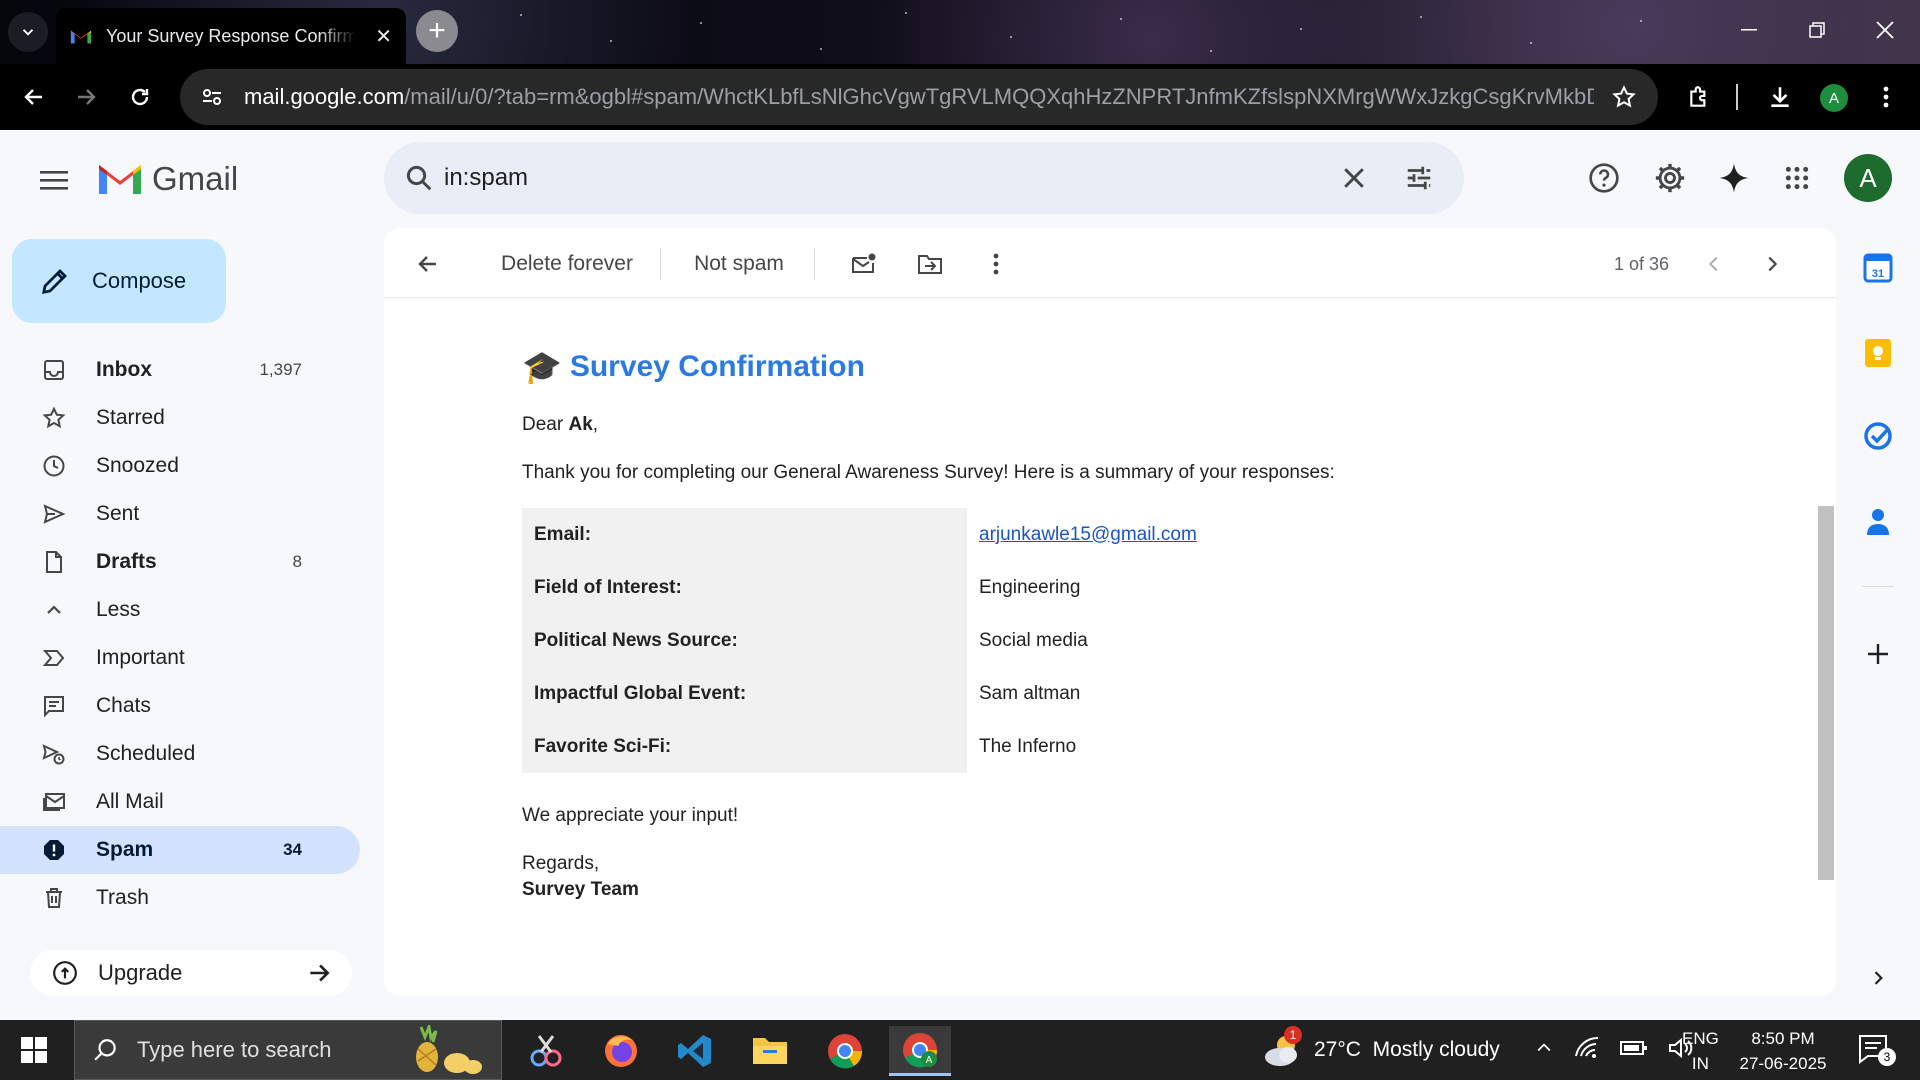 The width and height of the screenshot is (1920, 1080). Describe the element at coordinates (845, 1051) in the screenshot. I see `taskbar-app-chrome` at that location.